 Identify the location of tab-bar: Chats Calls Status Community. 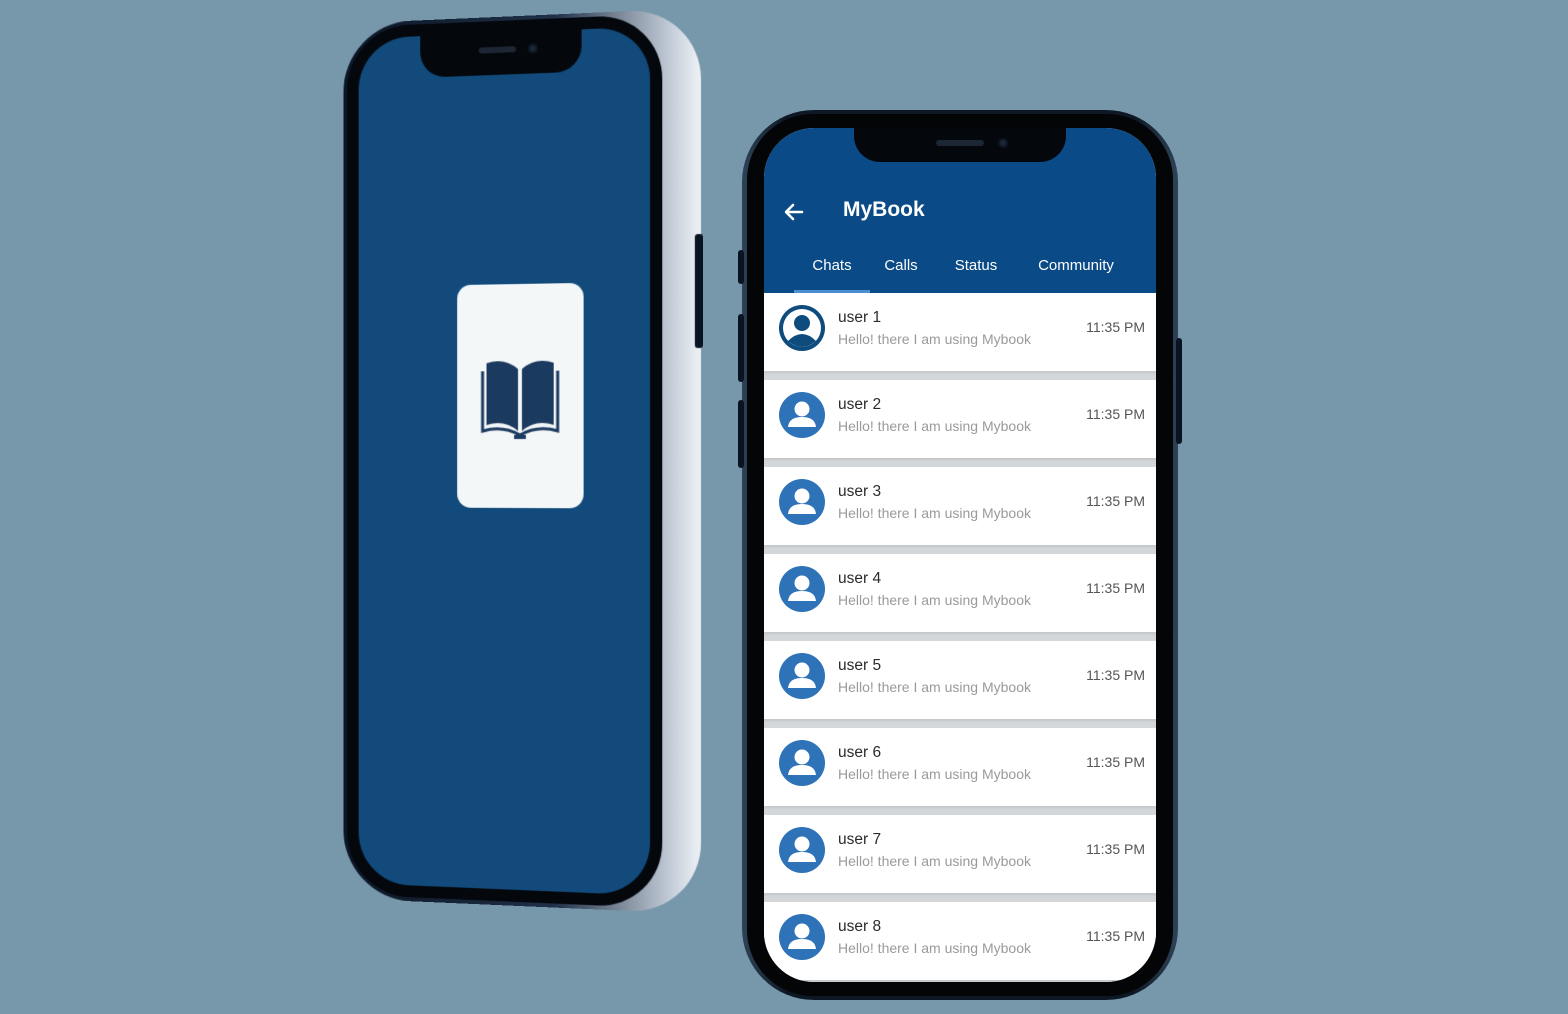
(960, 271).